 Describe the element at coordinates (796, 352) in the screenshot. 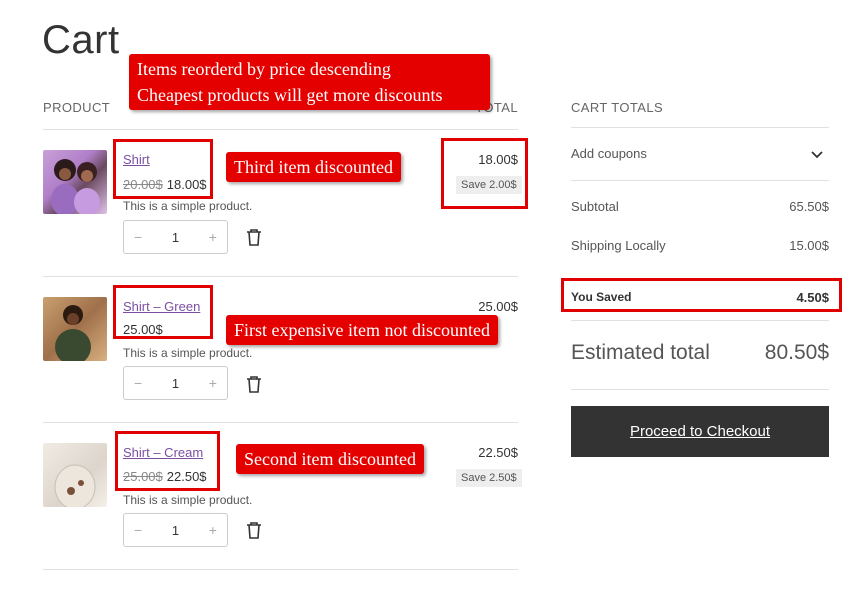

I see `estimated-total-value: 80.50$` at that location.